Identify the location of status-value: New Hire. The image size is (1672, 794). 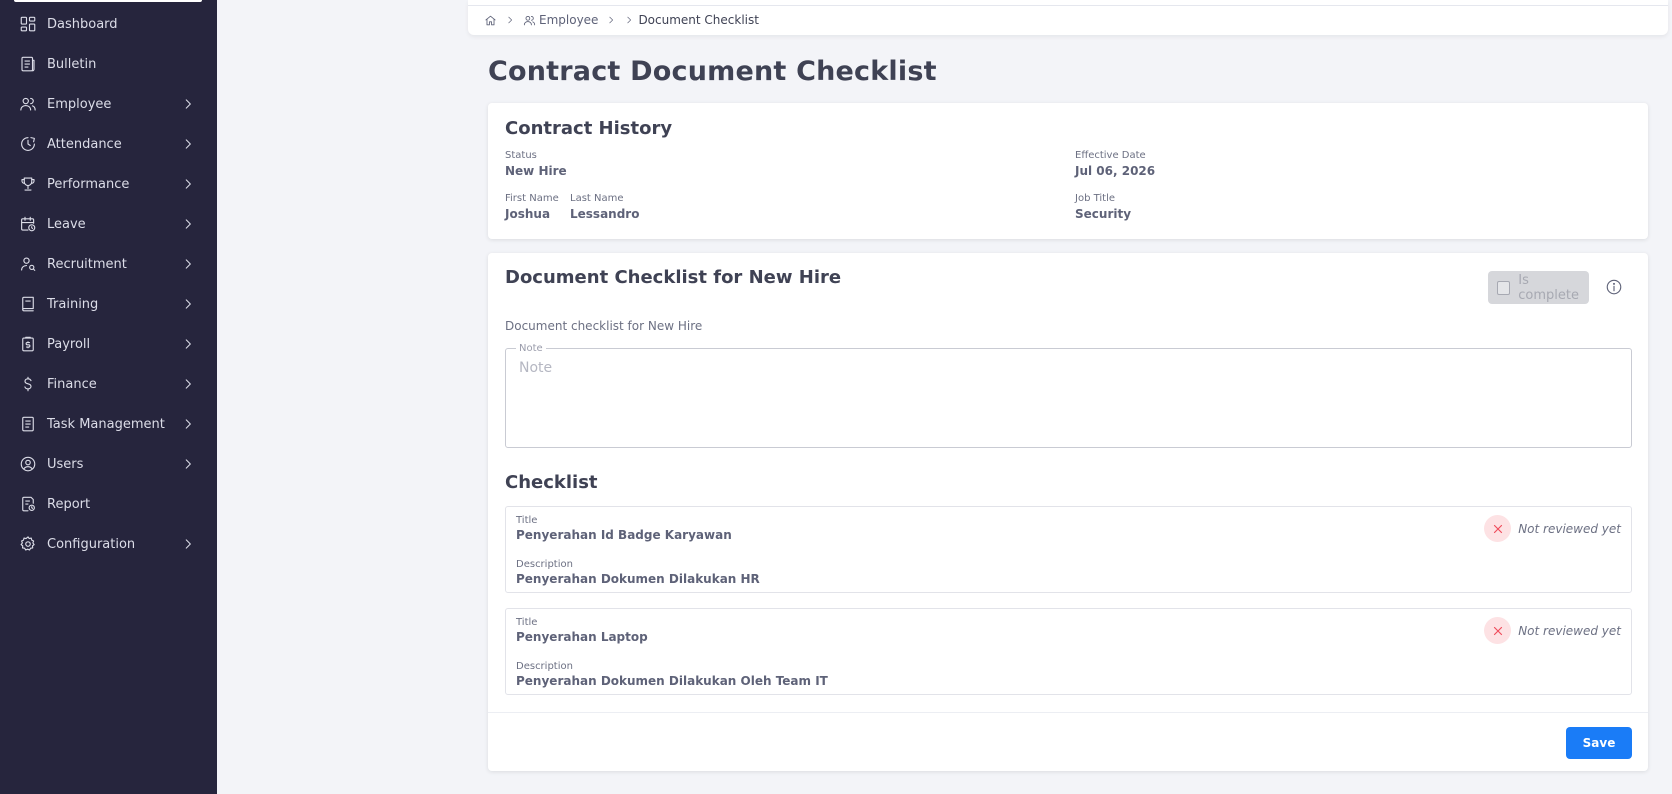
(536, 171).